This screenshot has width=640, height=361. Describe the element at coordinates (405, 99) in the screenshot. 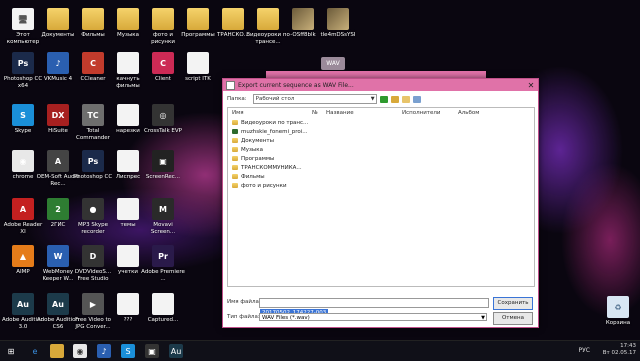

I see `new-folder-icon` at that location.